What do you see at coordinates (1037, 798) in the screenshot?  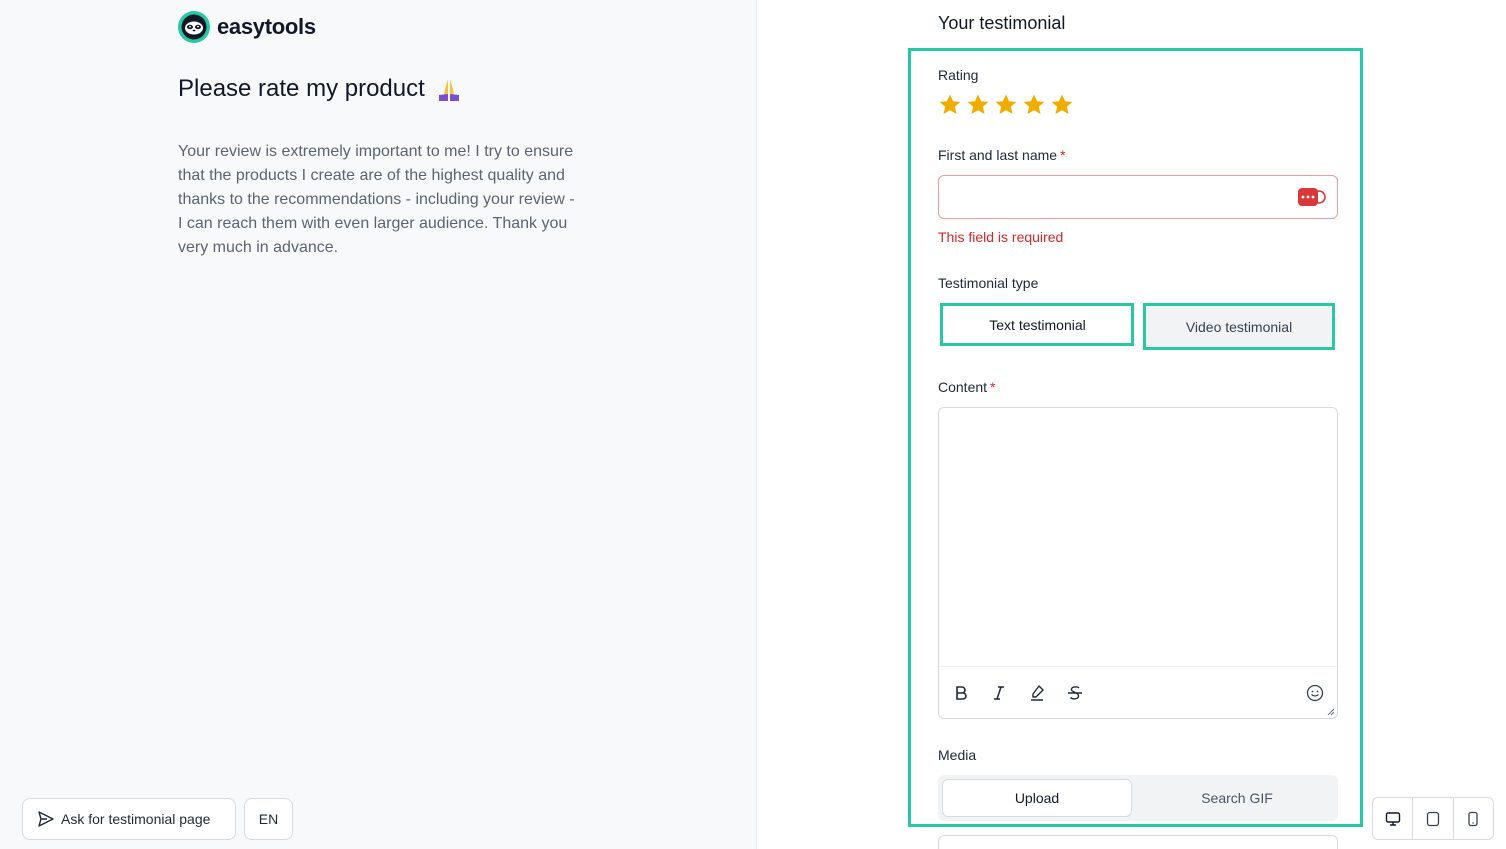 I see `tab-upload: Upload` at bounding box center [1037, 798].